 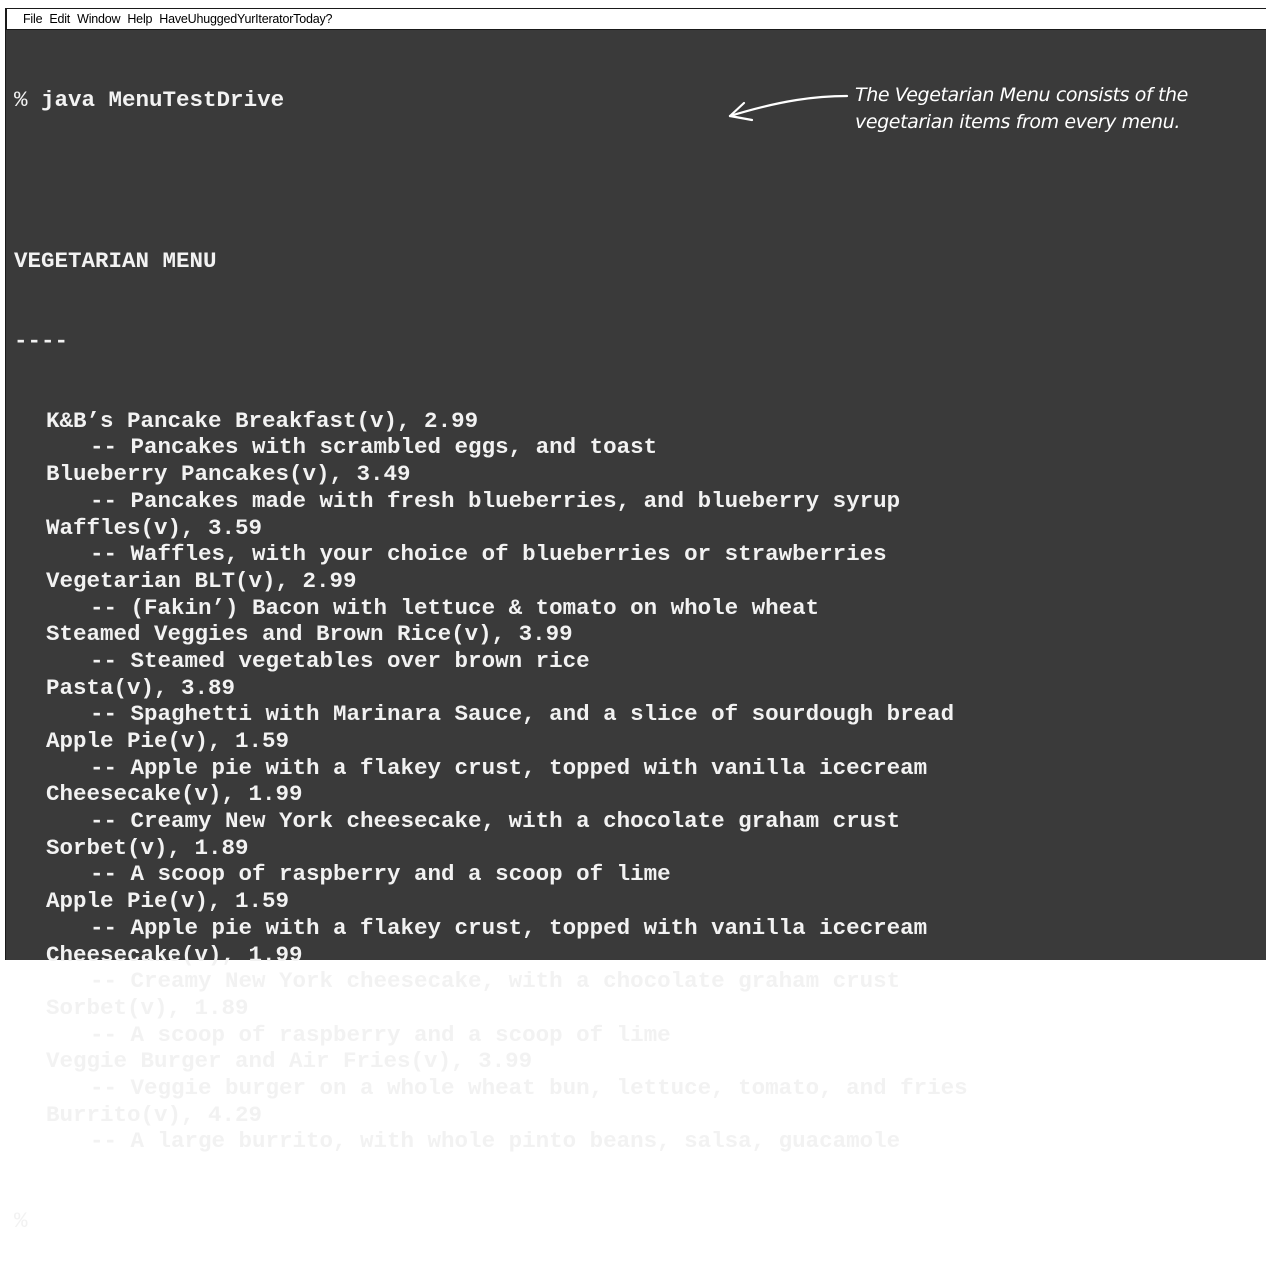 I want to click on menu-item-name: Waffles(v), 3.59, so click(x=154, y=527).